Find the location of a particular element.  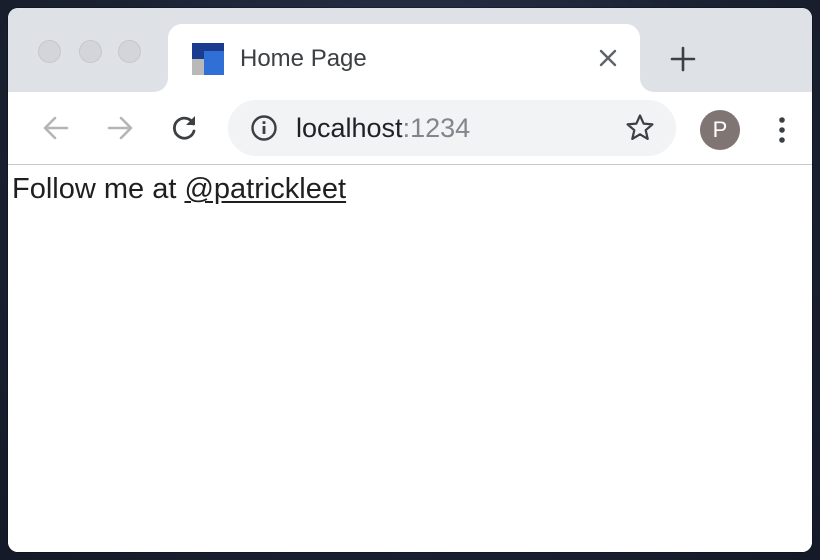

tab-home-page: Home Page is located at coordinates (404, 58).